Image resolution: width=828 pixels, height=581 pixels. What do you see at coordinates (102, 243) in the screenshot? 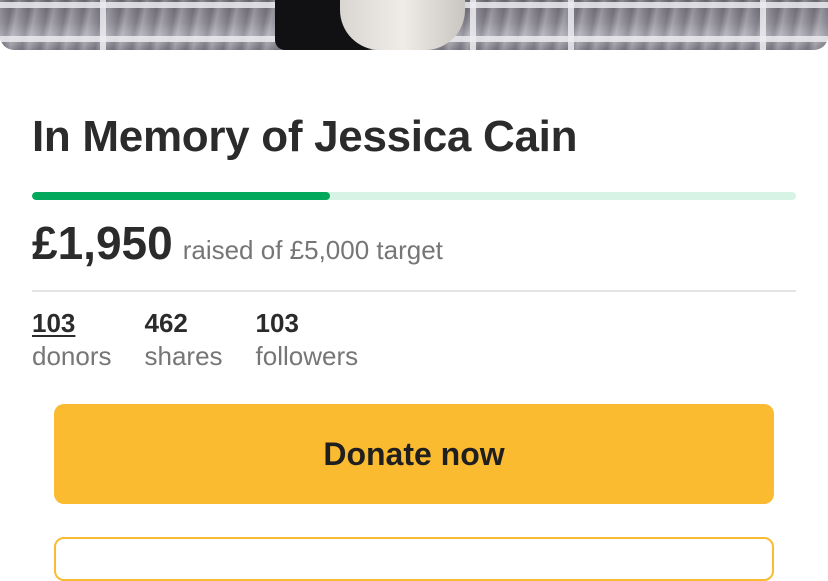
I see `amount-raised: £1,950` at bounding box center [102, 243].